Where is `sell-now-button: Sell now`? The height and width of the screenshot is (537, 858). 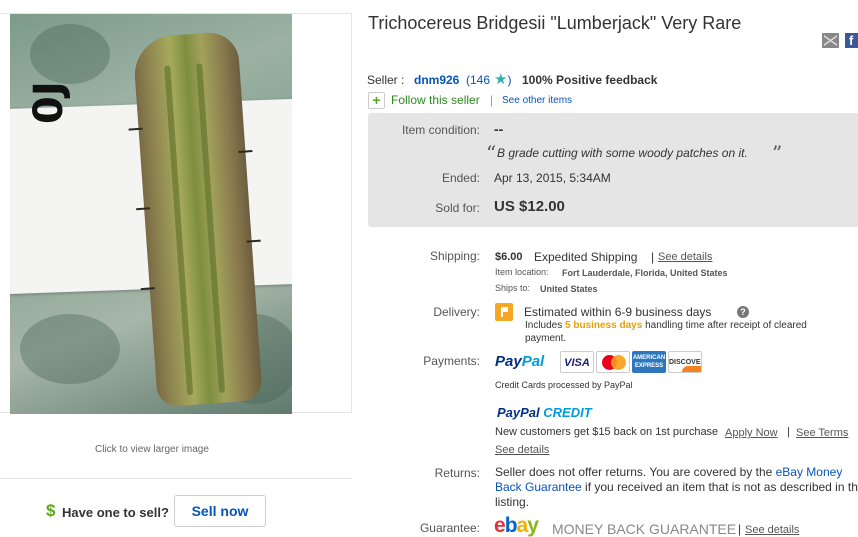
sell-now-button: Sell now is located at coordinates (220, 511).